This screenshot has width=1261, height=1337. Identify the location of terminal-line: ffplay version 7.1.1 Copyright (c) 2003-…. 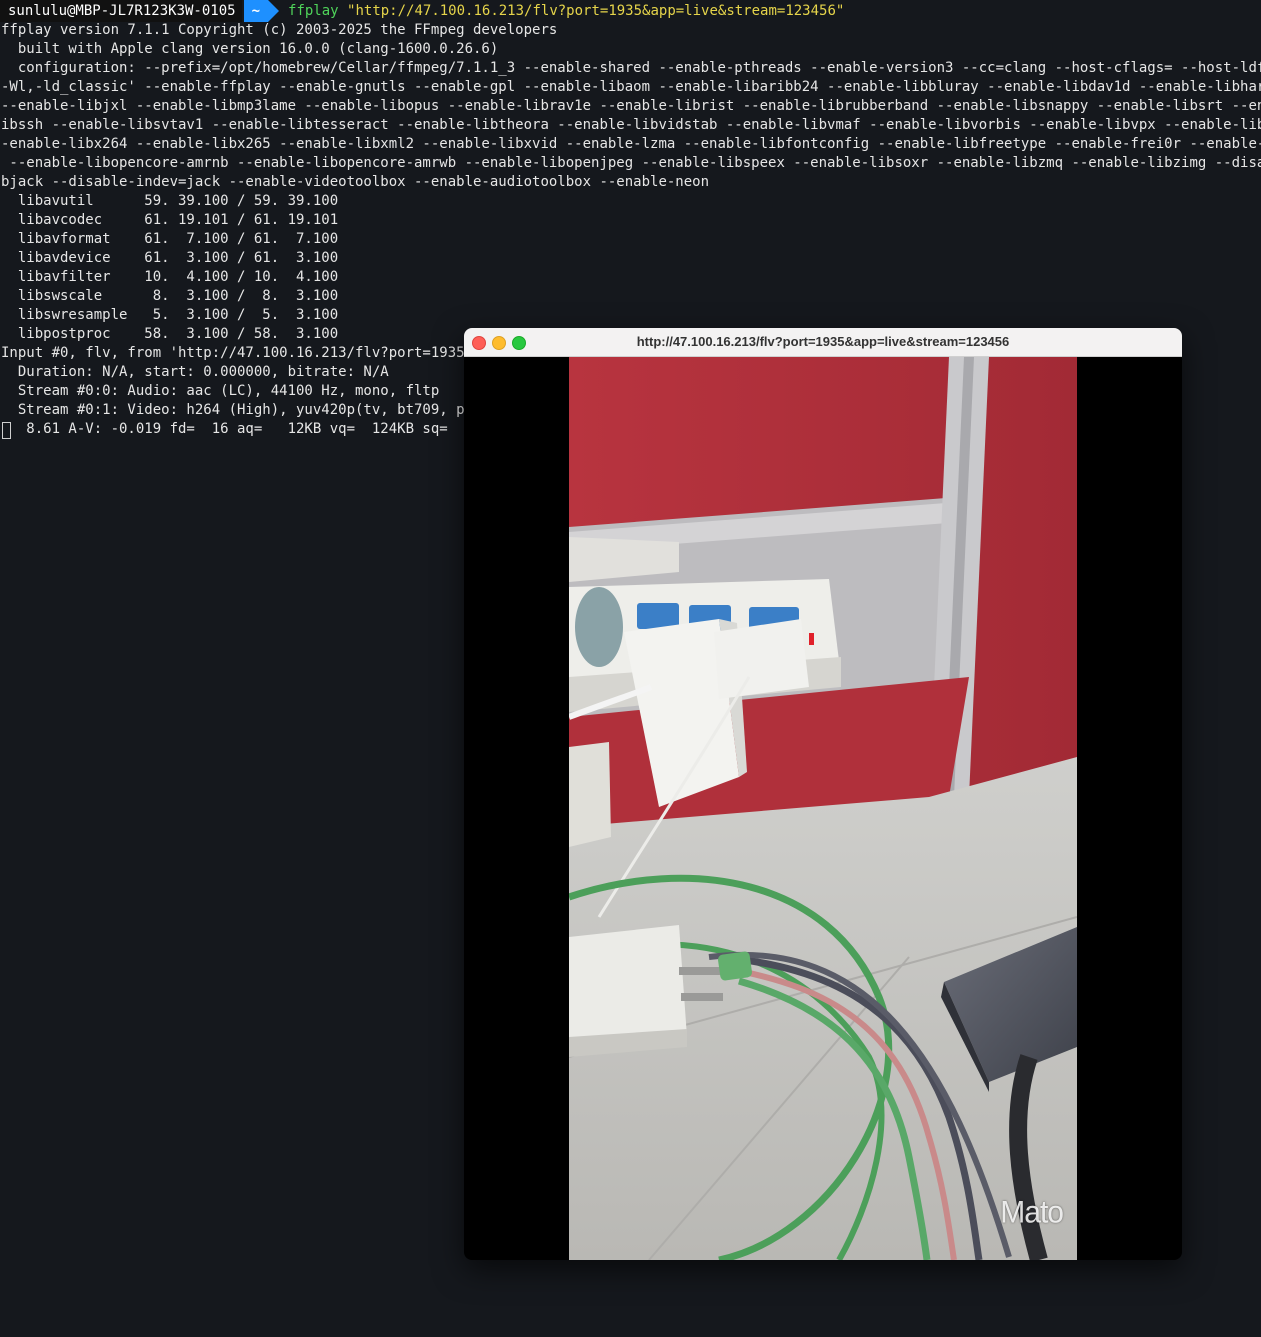
(279, 30).